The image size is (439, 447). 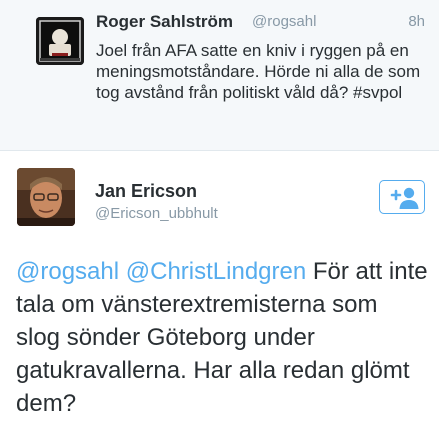 What do you see at coordinates (67, 271) in the screenshot?
I see `mention-link: @rogsahl` at bounding box center [67, 271].